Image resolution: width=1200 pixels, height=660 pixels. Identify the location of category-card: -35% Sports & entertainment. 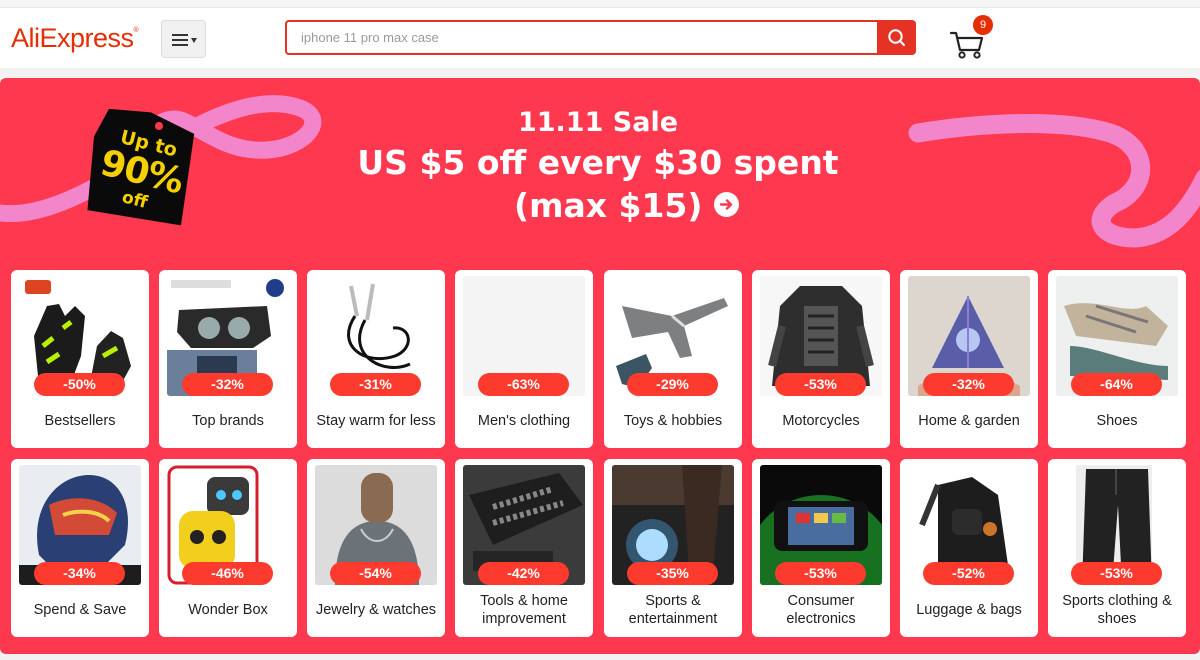
(673, 548).